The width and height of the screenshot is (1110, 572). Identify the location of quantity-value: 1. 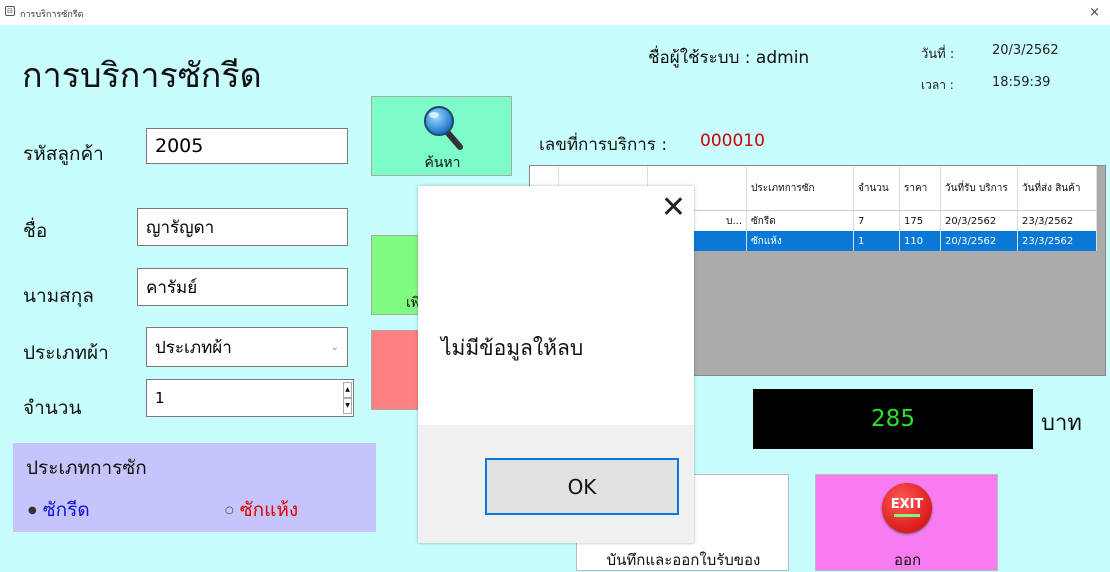
(160, 398).